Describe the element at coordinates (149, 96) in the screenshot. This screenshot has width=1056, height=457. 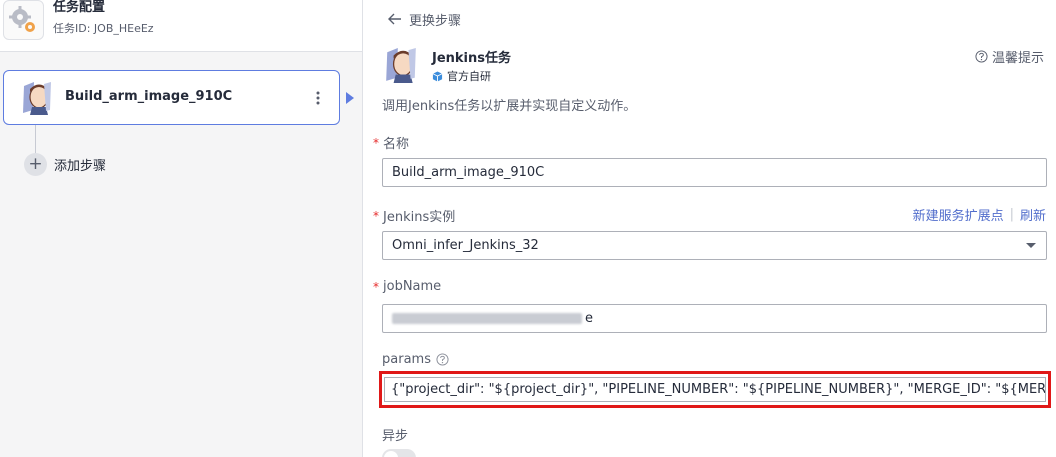
I see `step-name: Build_arm_image_910C` at that location.